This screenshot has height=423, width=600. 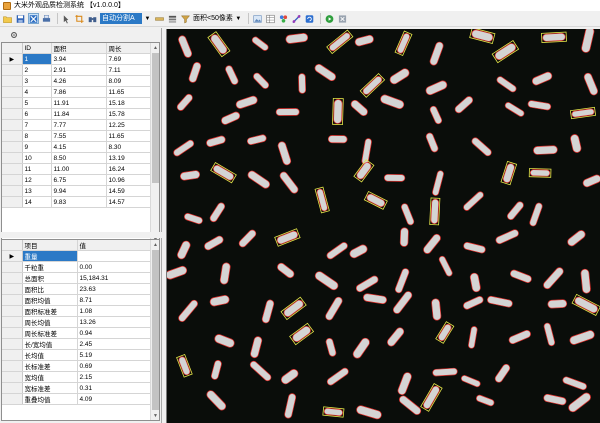 What do you see at coordinates (159, 18) in the screenshot?
I see `ruler-icon` at bounding box center [159, 18].